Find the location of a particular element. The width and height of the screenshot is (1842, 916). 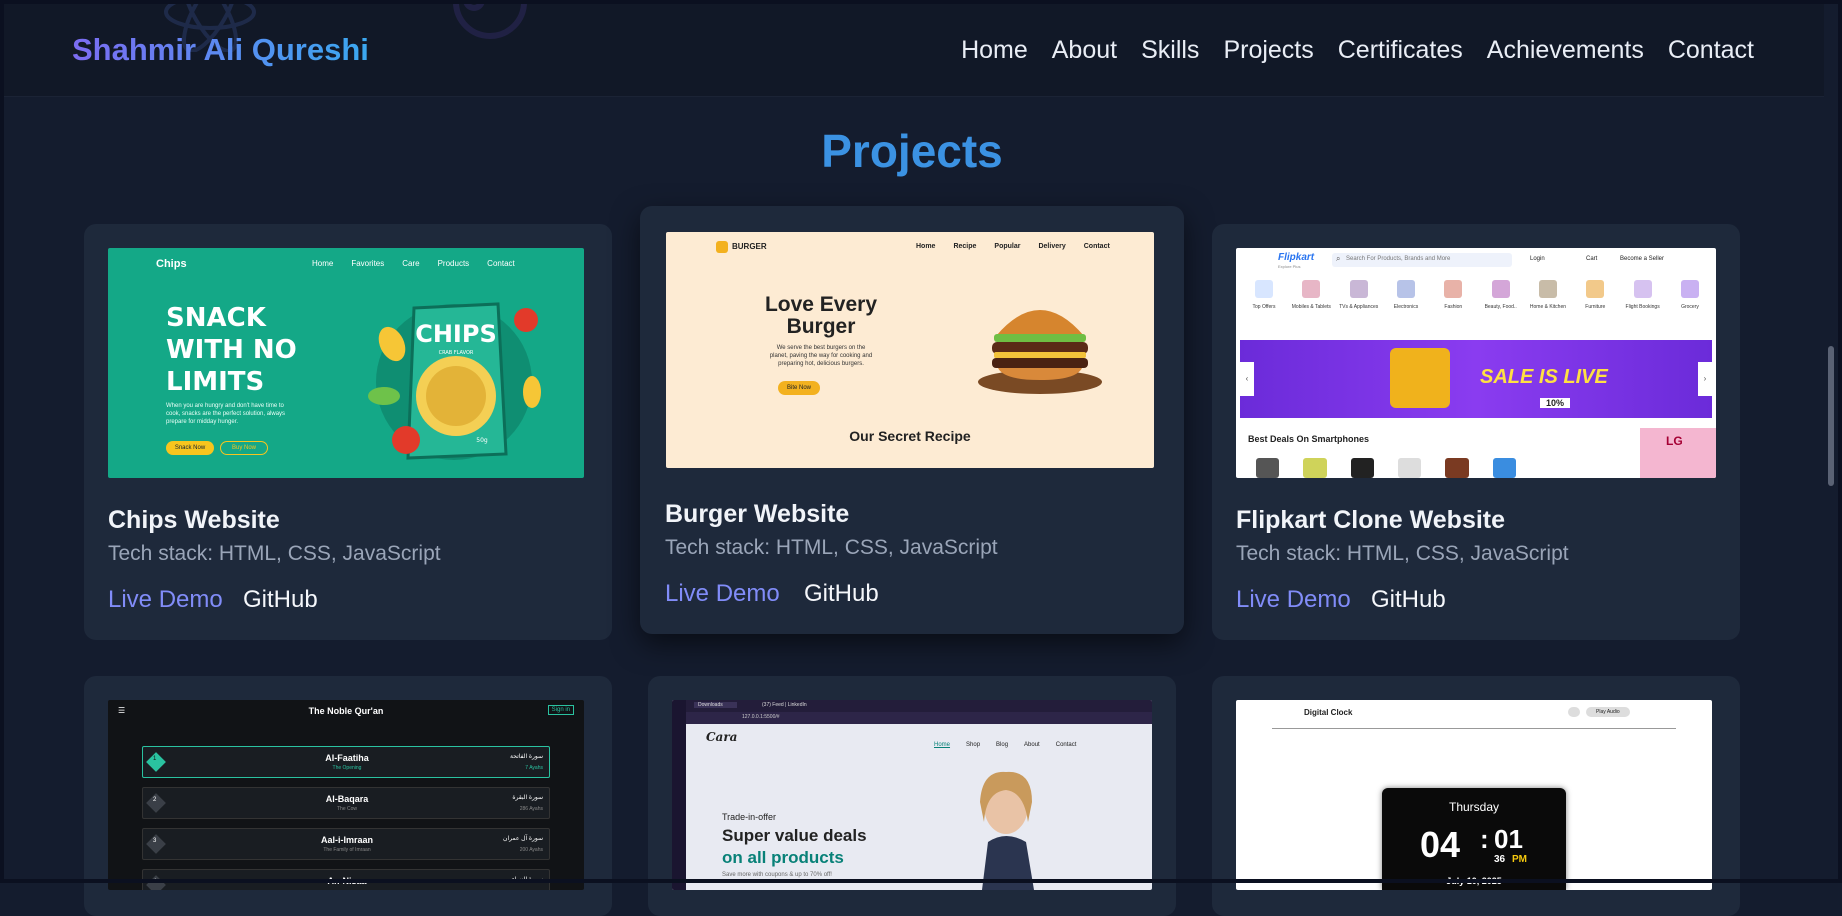

thumb-headline-line: Love Every is located at coordinates (821, 304).